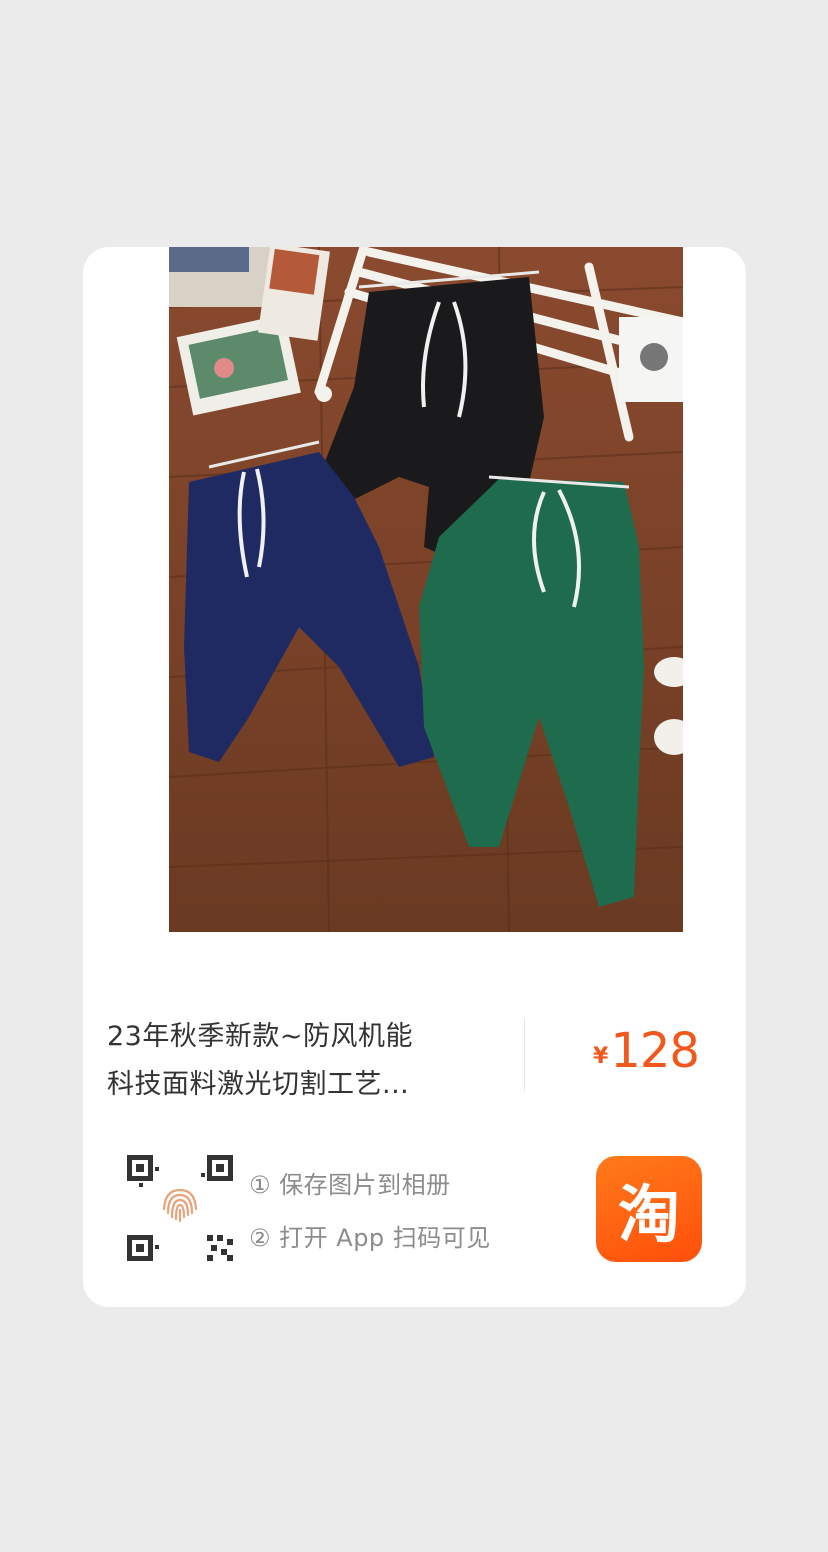 This screenshot has height=1552, width=828. I want to click on price-amount: 128, so click(655, 1051).